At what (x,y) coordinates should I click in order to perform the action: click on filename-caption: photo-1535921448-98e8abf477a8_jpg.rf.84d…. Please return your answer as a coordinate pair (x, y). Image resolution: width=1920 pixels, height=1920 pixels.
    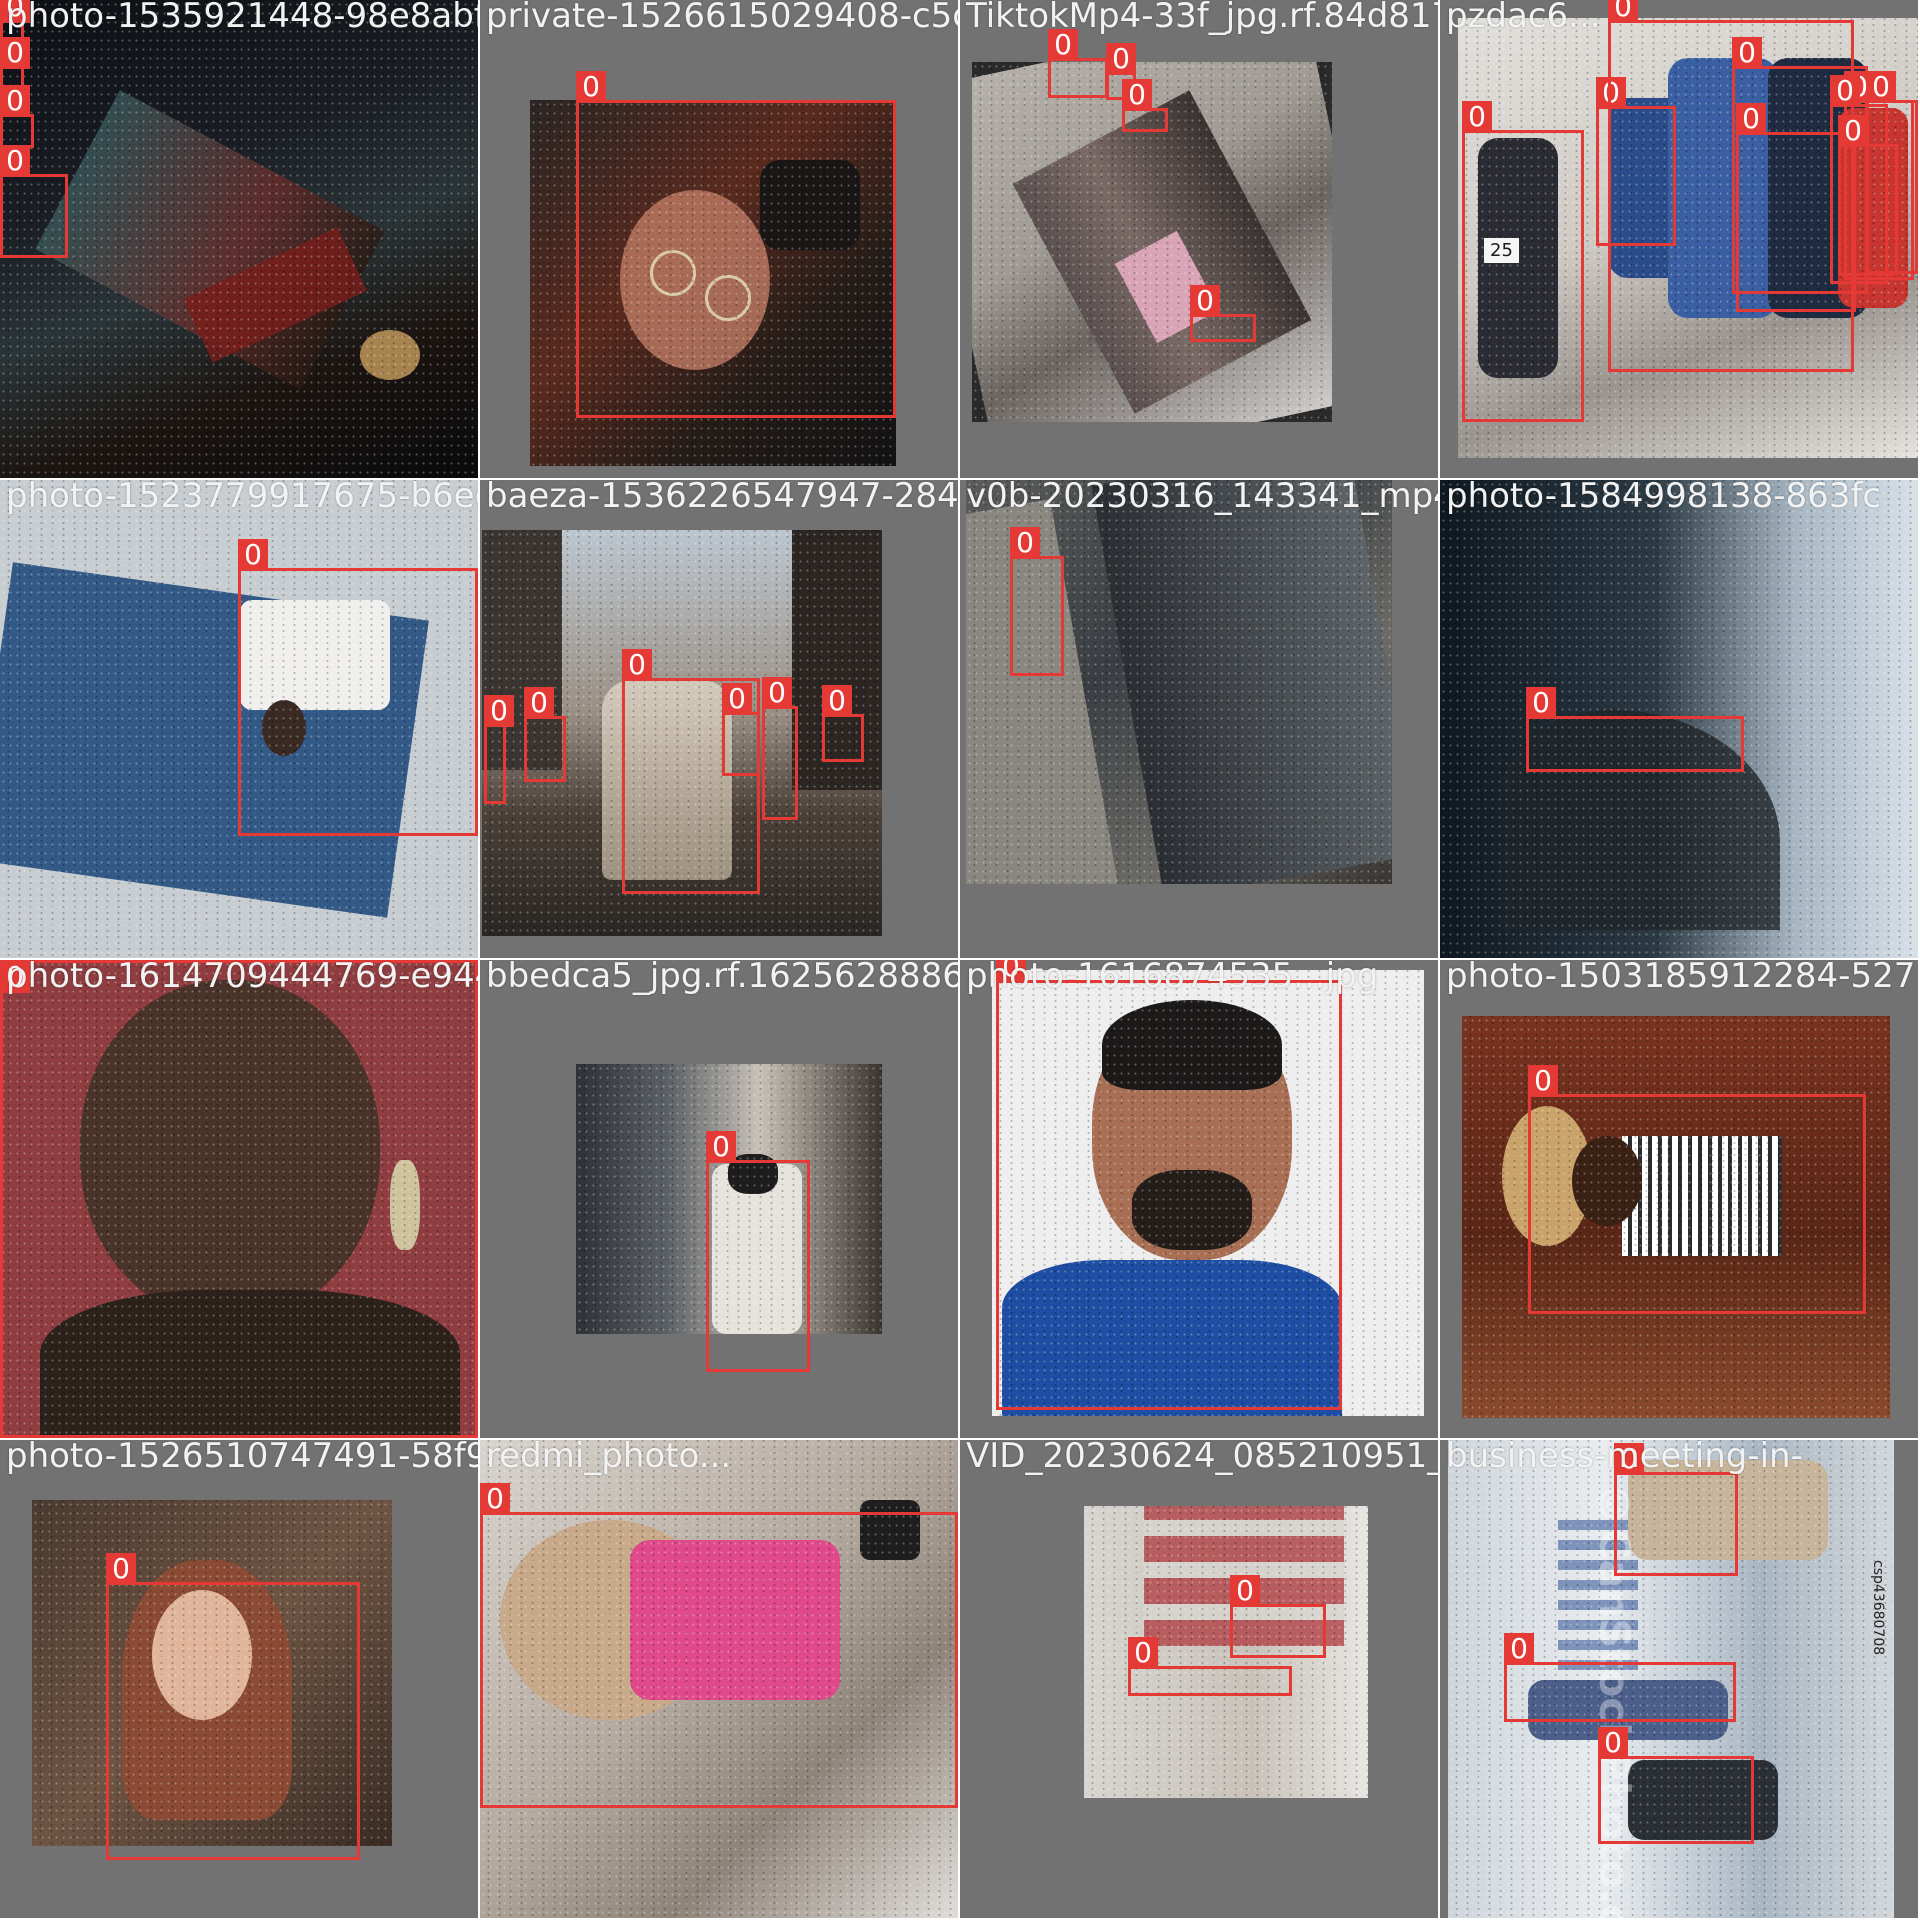
    Looking at the image, I should click on (242, 18).